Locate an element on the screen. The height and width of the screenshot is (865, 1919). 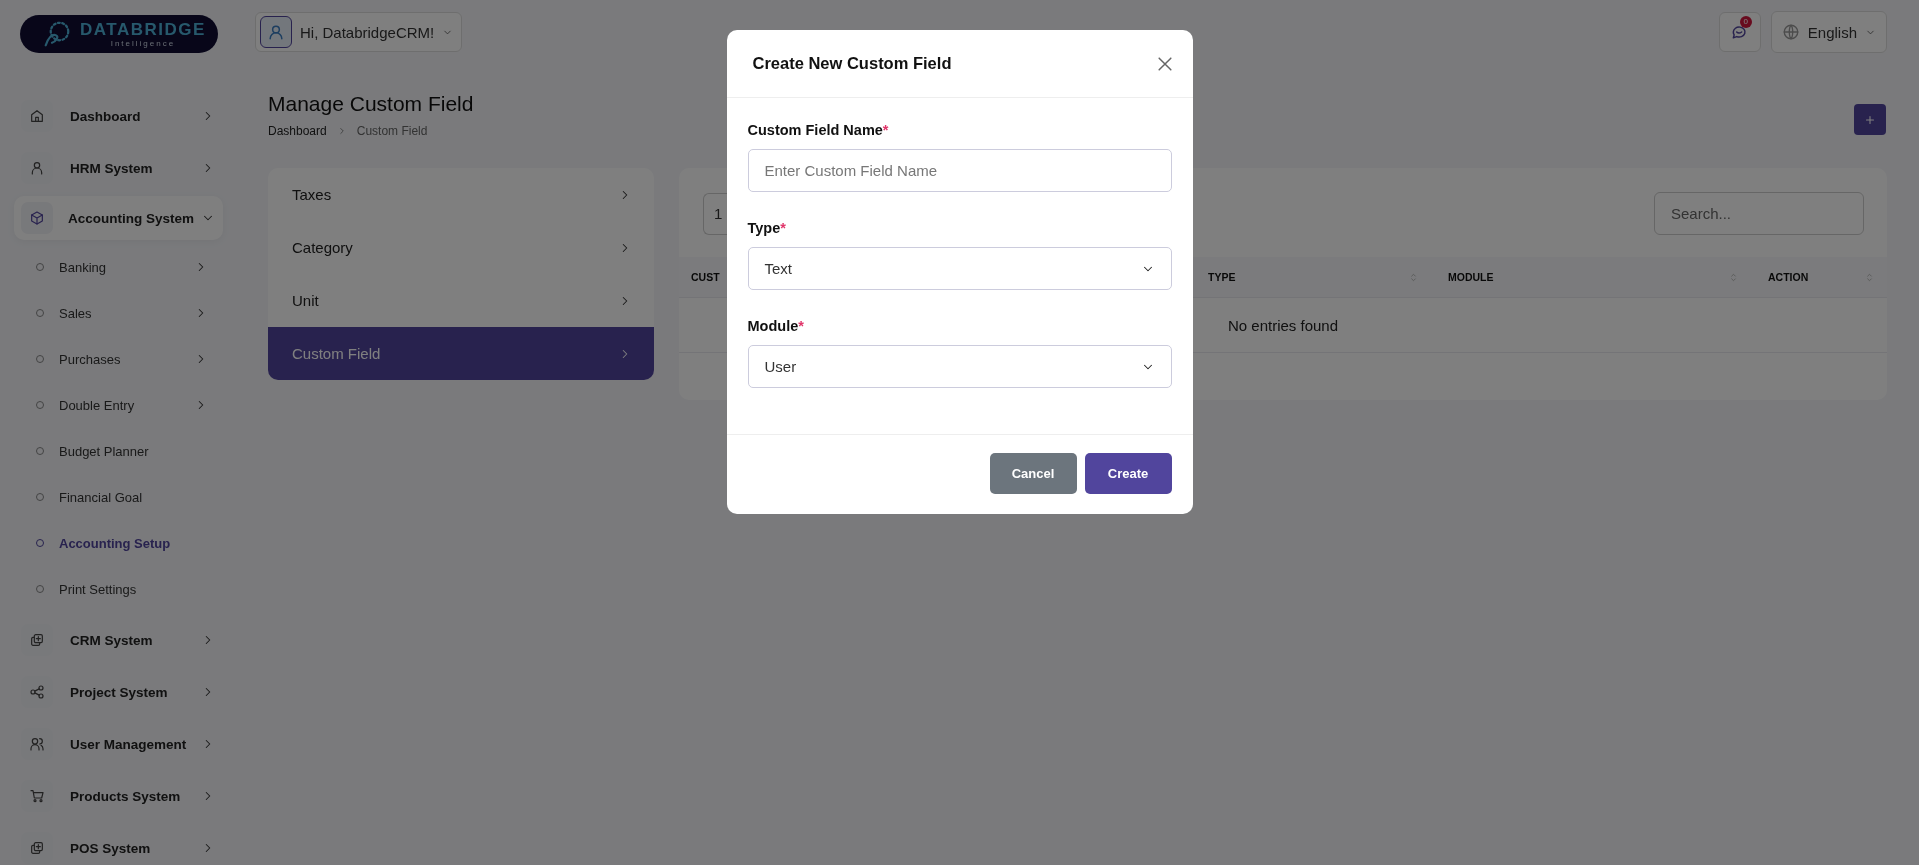
user-icon is located at coordinates (37, 168).